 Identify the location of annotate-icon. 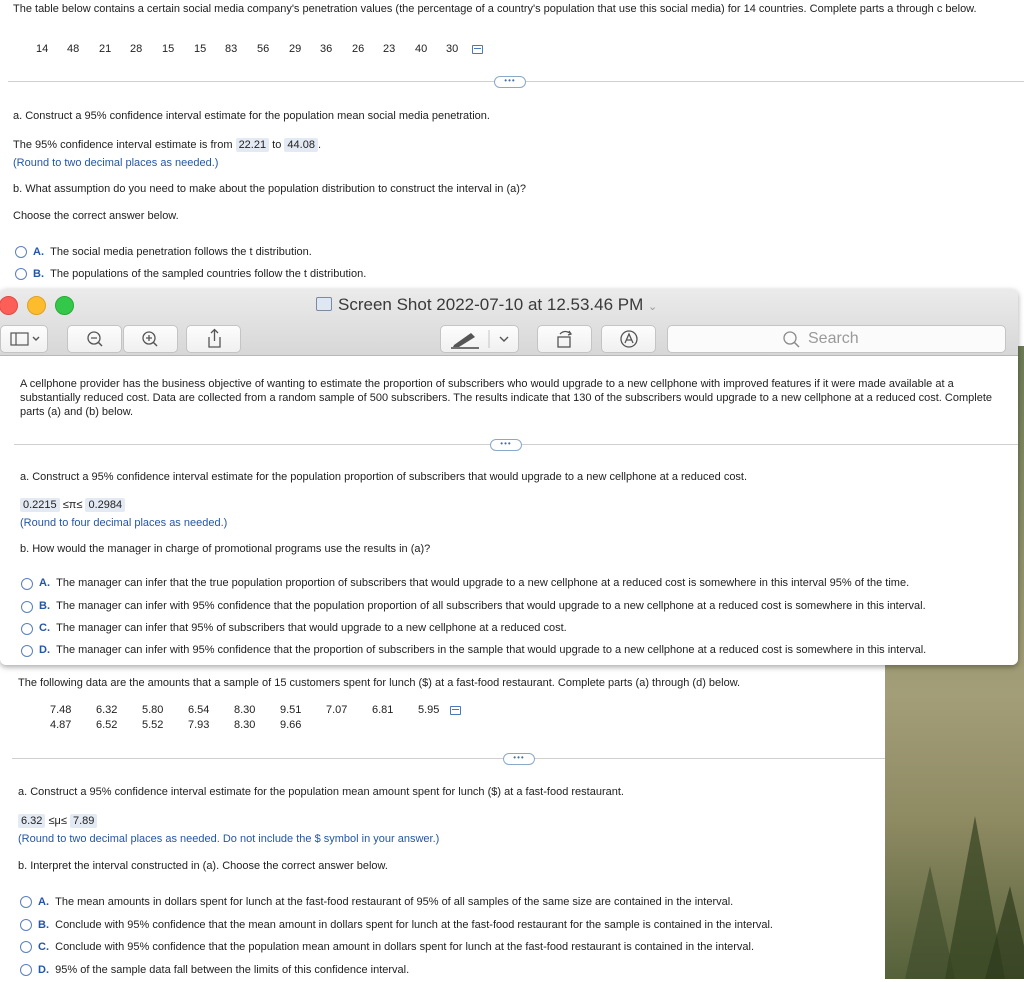
(629, 339).